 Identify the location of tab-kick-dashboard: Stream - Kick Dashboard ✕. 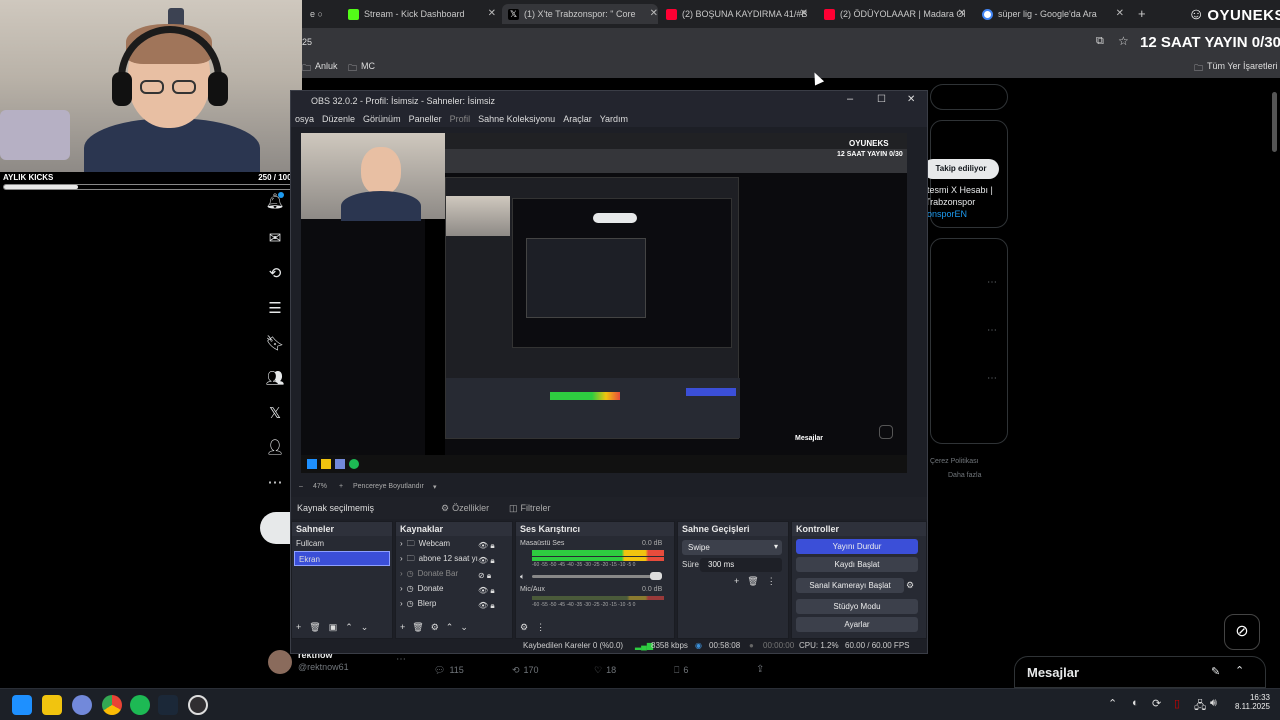
(422, 14).